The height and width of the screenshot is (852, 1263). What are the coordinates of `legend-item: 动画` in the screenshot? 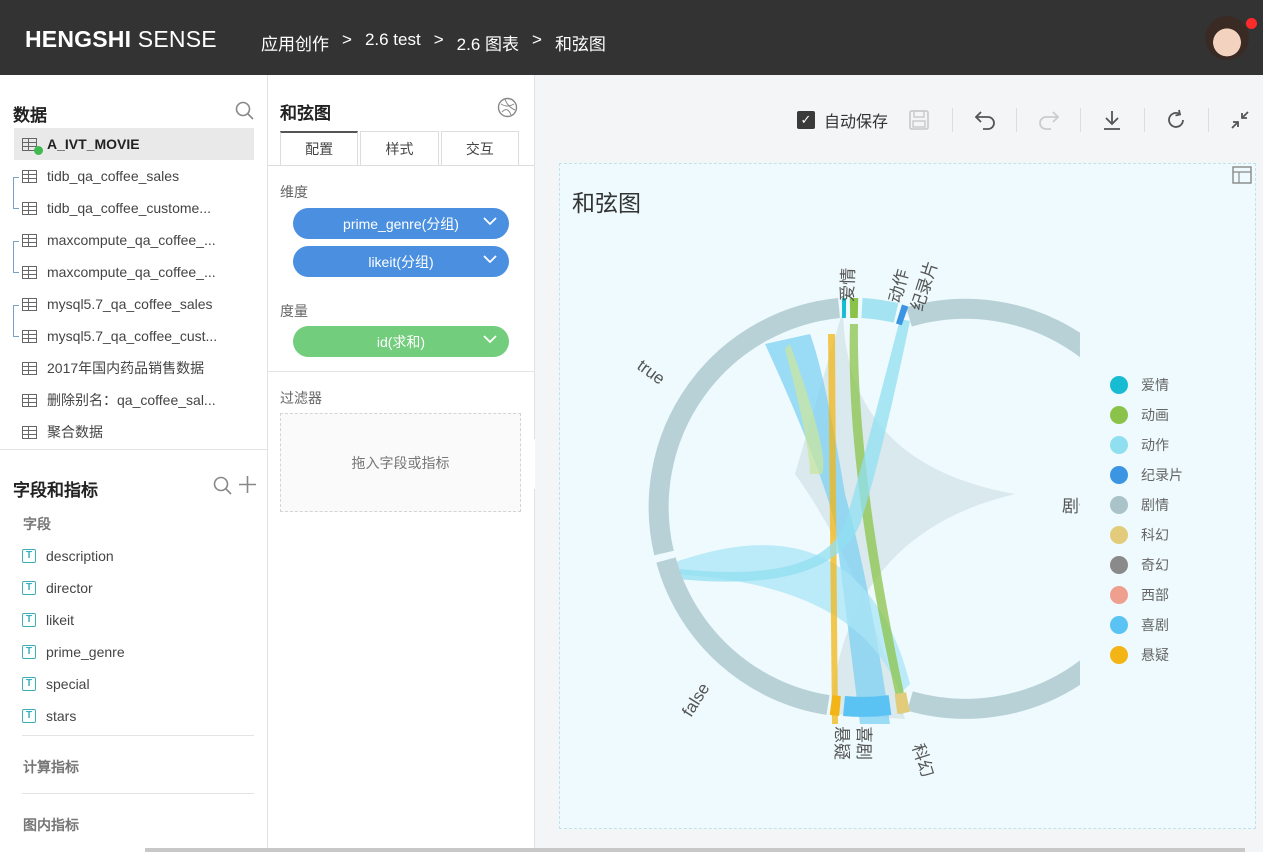 It's located at (1146, 415).